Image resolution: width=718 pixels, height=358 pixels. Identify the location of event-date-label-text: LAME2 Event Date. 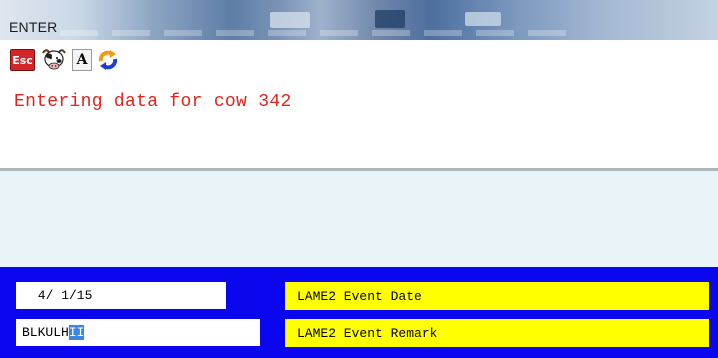
(359, 296).